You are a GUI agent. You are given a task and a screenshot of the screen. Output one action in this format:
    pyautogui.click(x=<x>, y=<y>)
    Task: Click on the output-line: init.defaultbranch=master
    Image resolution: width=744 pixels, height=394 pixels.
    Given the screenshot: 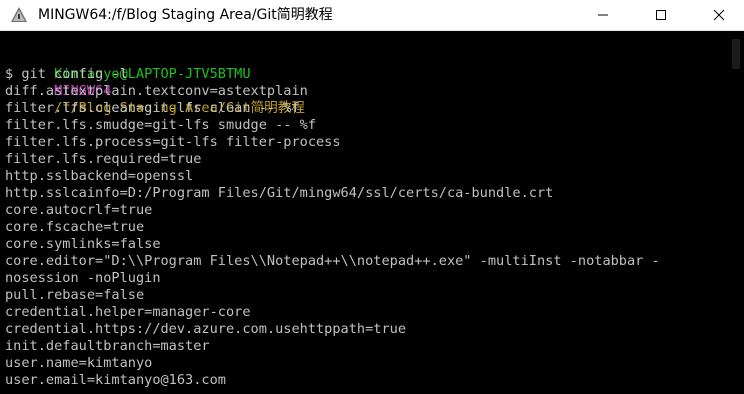 What is the action you would take?
    pyautogui.click(x=107, y=346)
    